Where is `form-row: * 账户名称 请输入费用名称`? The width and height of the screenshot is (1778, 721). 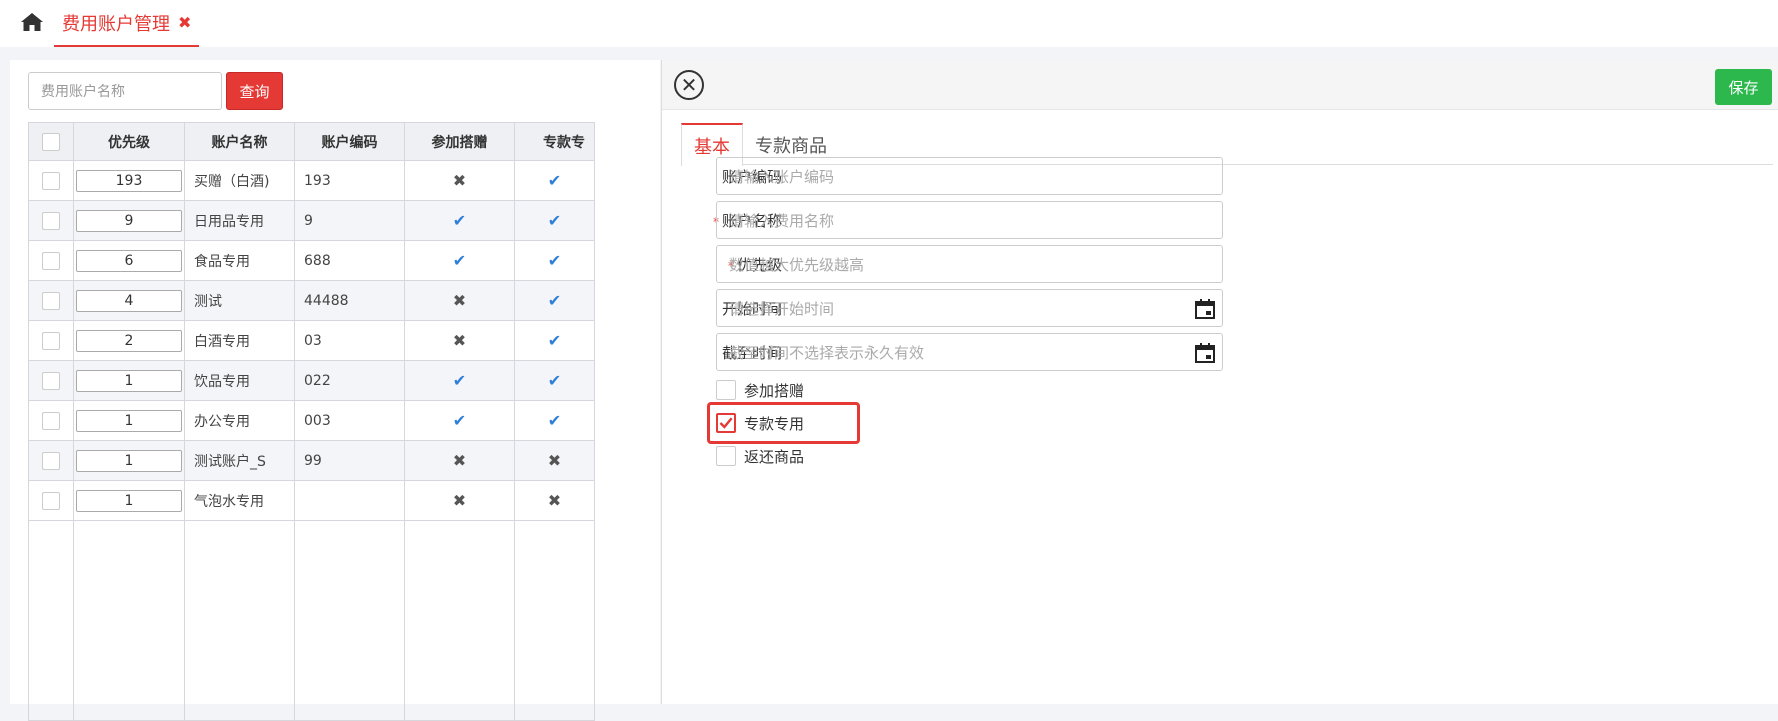 form-row: * 账户名称 请输入费用名称 is located at coordinates (1012, 220).